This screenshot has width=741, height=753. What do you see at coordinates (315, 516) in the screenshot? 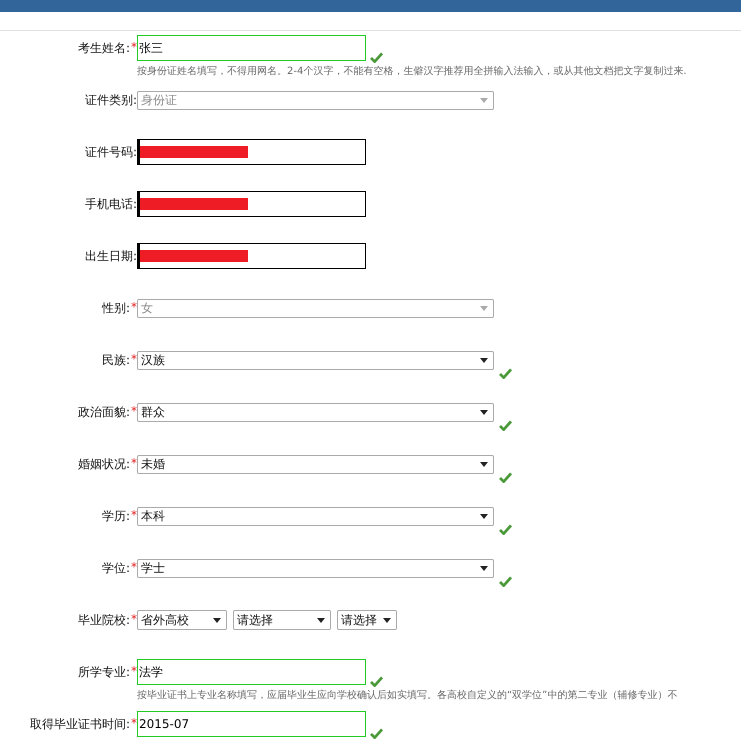
I see `dropdown: 本科` at bounding box center [315, 516].